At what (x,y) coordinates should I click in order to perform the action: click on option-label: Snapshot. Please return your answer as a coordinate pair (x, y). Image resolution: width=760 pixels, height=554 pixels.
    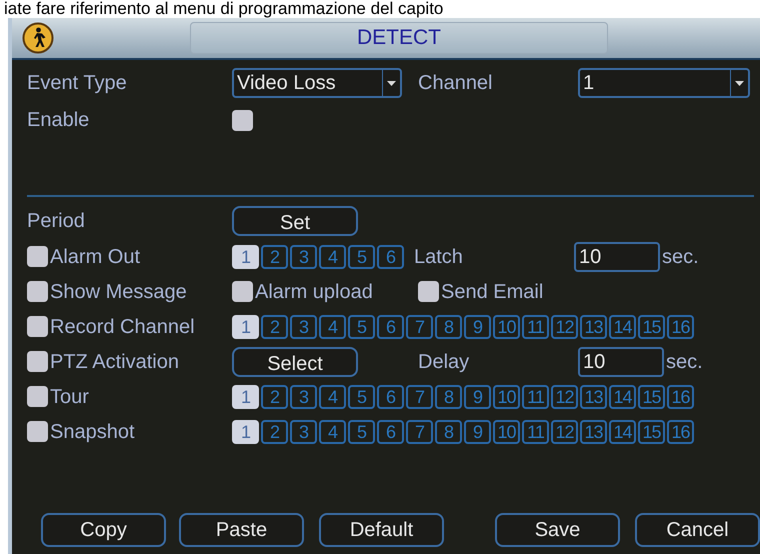
    Looking at the image, I should click on (92, 432).